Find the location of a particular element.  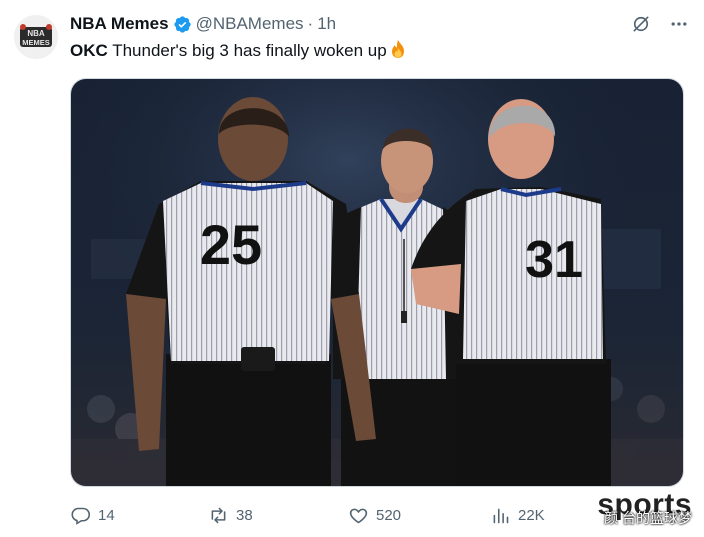

grok-icon is located at coordinates (641, 24).